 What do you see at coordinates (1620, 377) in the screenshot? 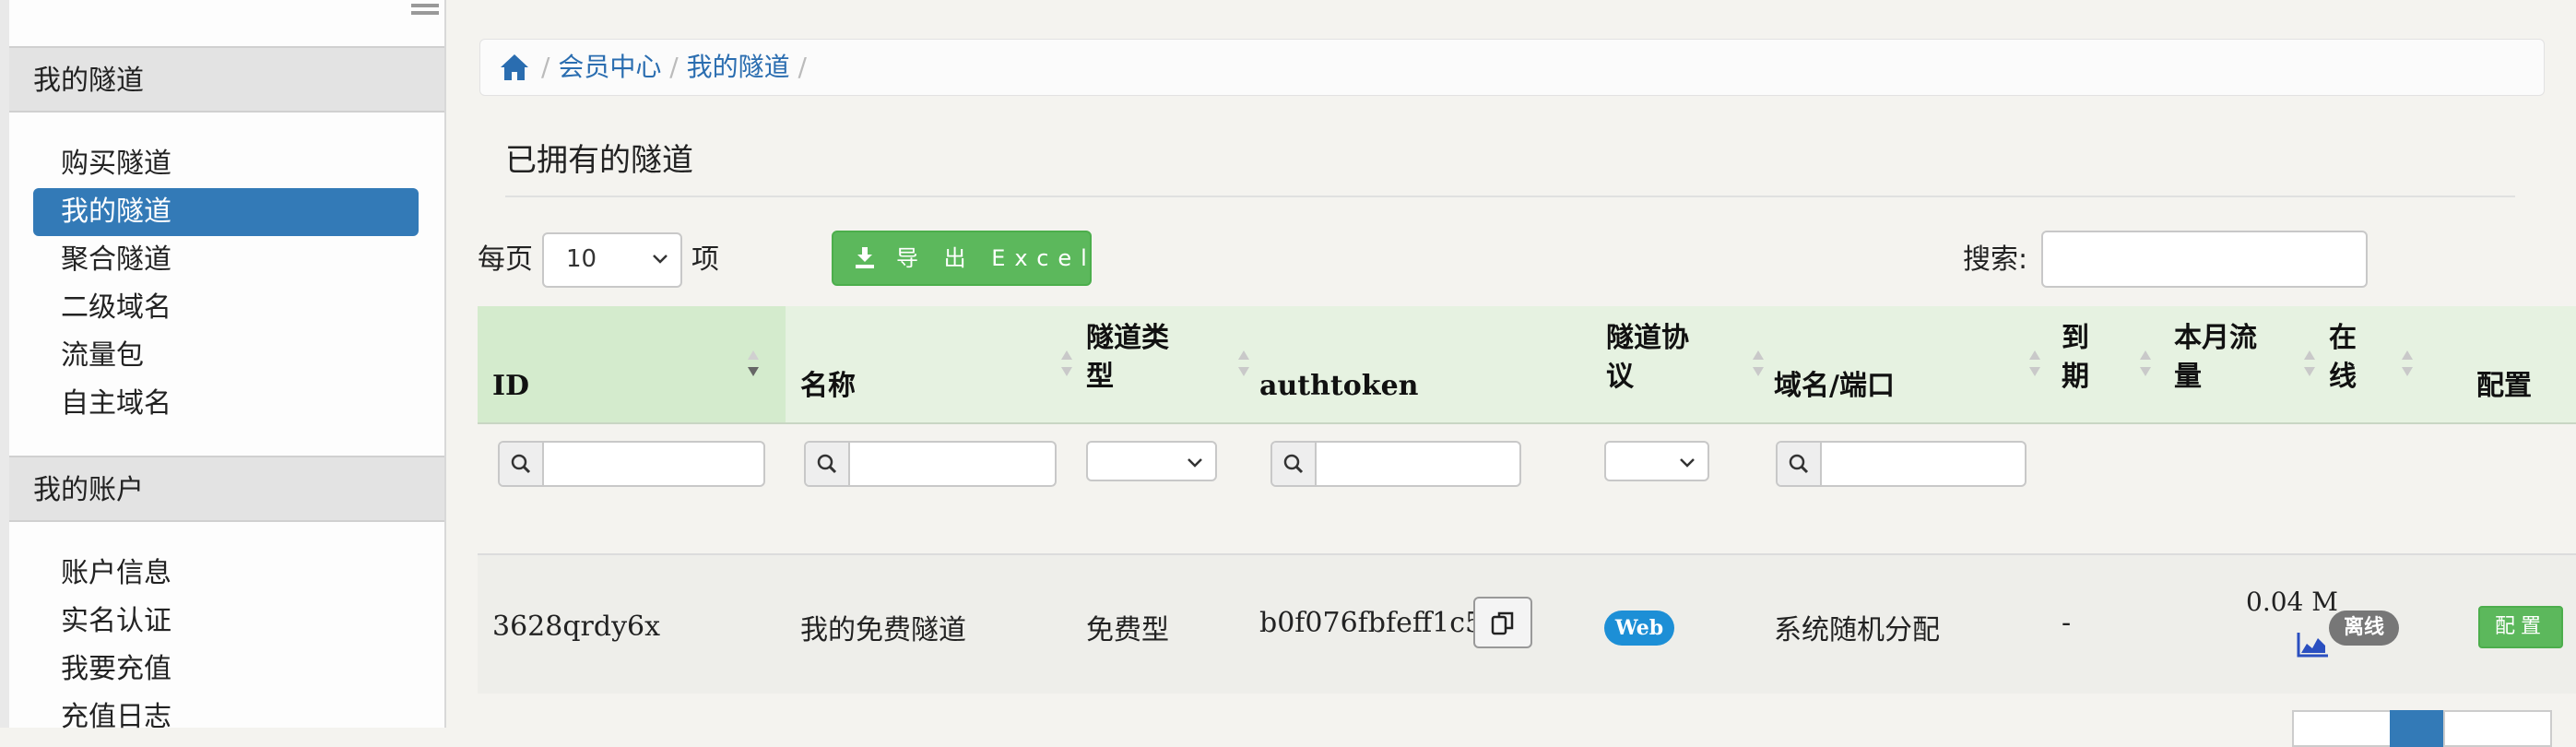
I see `th-protocol-line2: 议` at bounding box center [1620, 377].